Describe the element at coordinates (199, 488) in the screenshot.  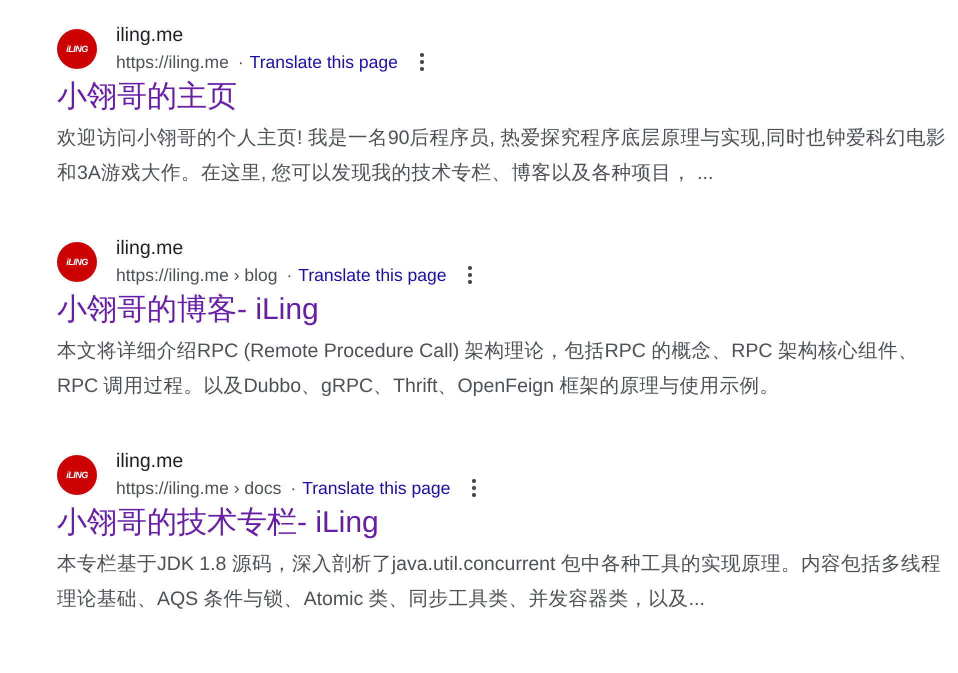
I see `site-url: https://iling.me › docs` at that location.